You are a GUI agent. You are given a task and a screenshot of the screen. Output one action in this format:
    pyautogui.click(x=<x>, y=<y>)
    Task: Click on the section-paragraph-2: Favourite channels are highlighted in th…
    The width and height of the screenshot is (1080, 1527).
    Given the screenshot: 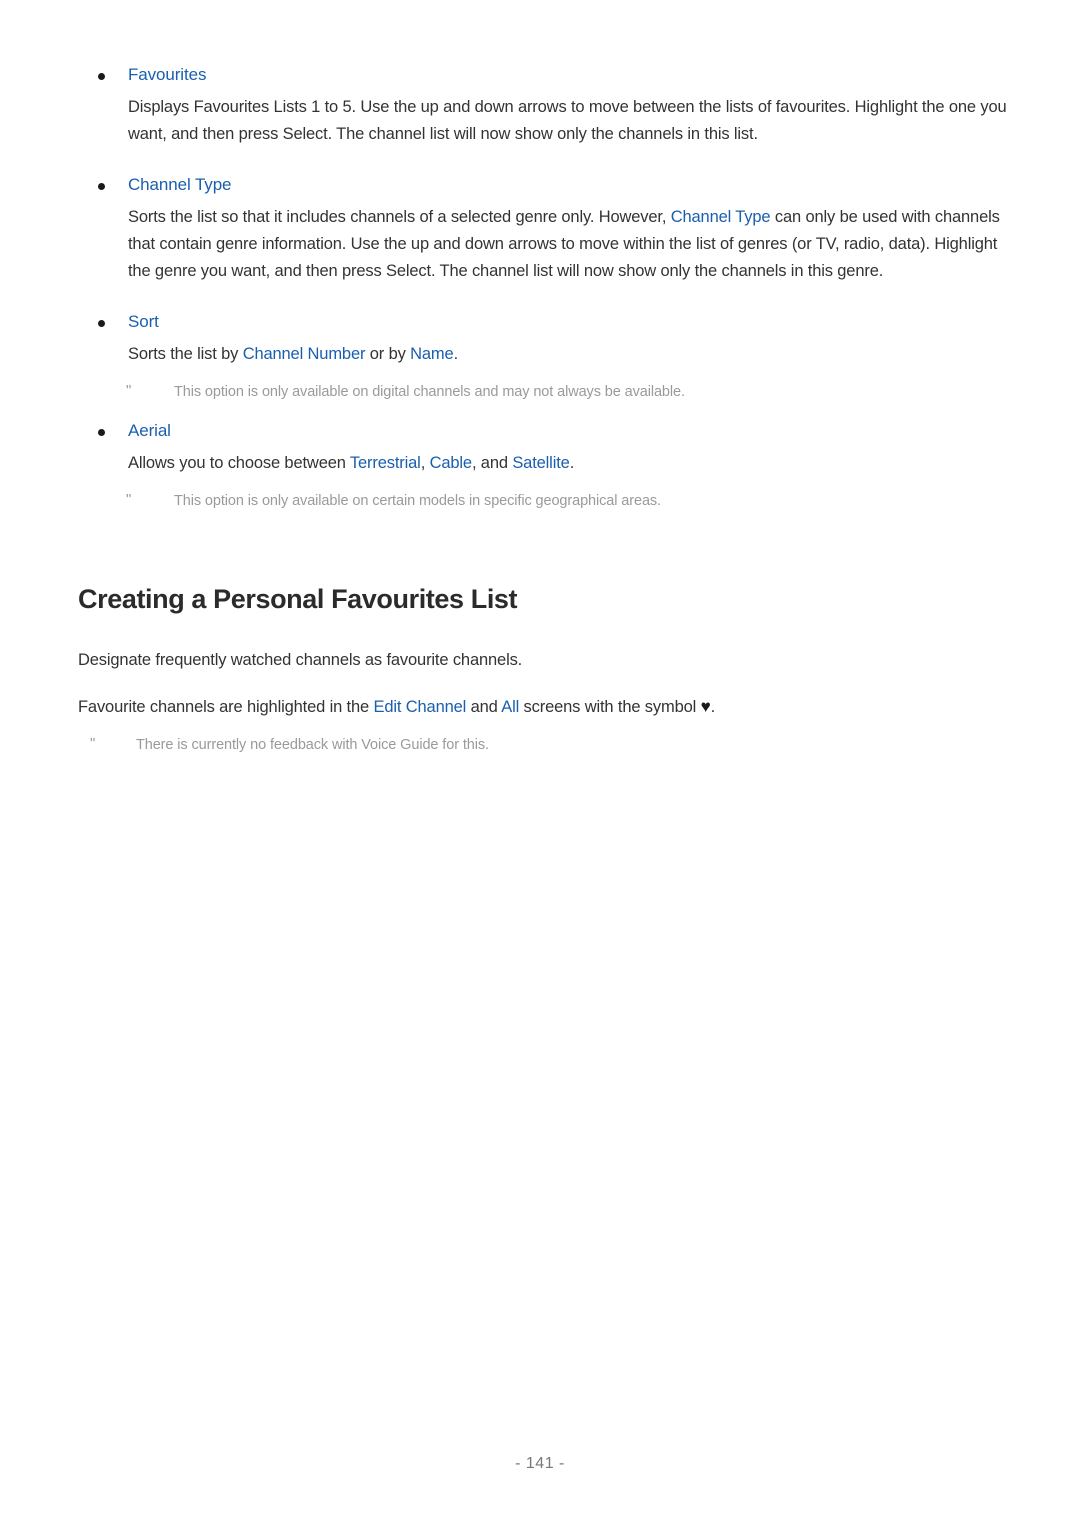 What is the action you would take?
    pyautogui.click(x=543, y=707)
    